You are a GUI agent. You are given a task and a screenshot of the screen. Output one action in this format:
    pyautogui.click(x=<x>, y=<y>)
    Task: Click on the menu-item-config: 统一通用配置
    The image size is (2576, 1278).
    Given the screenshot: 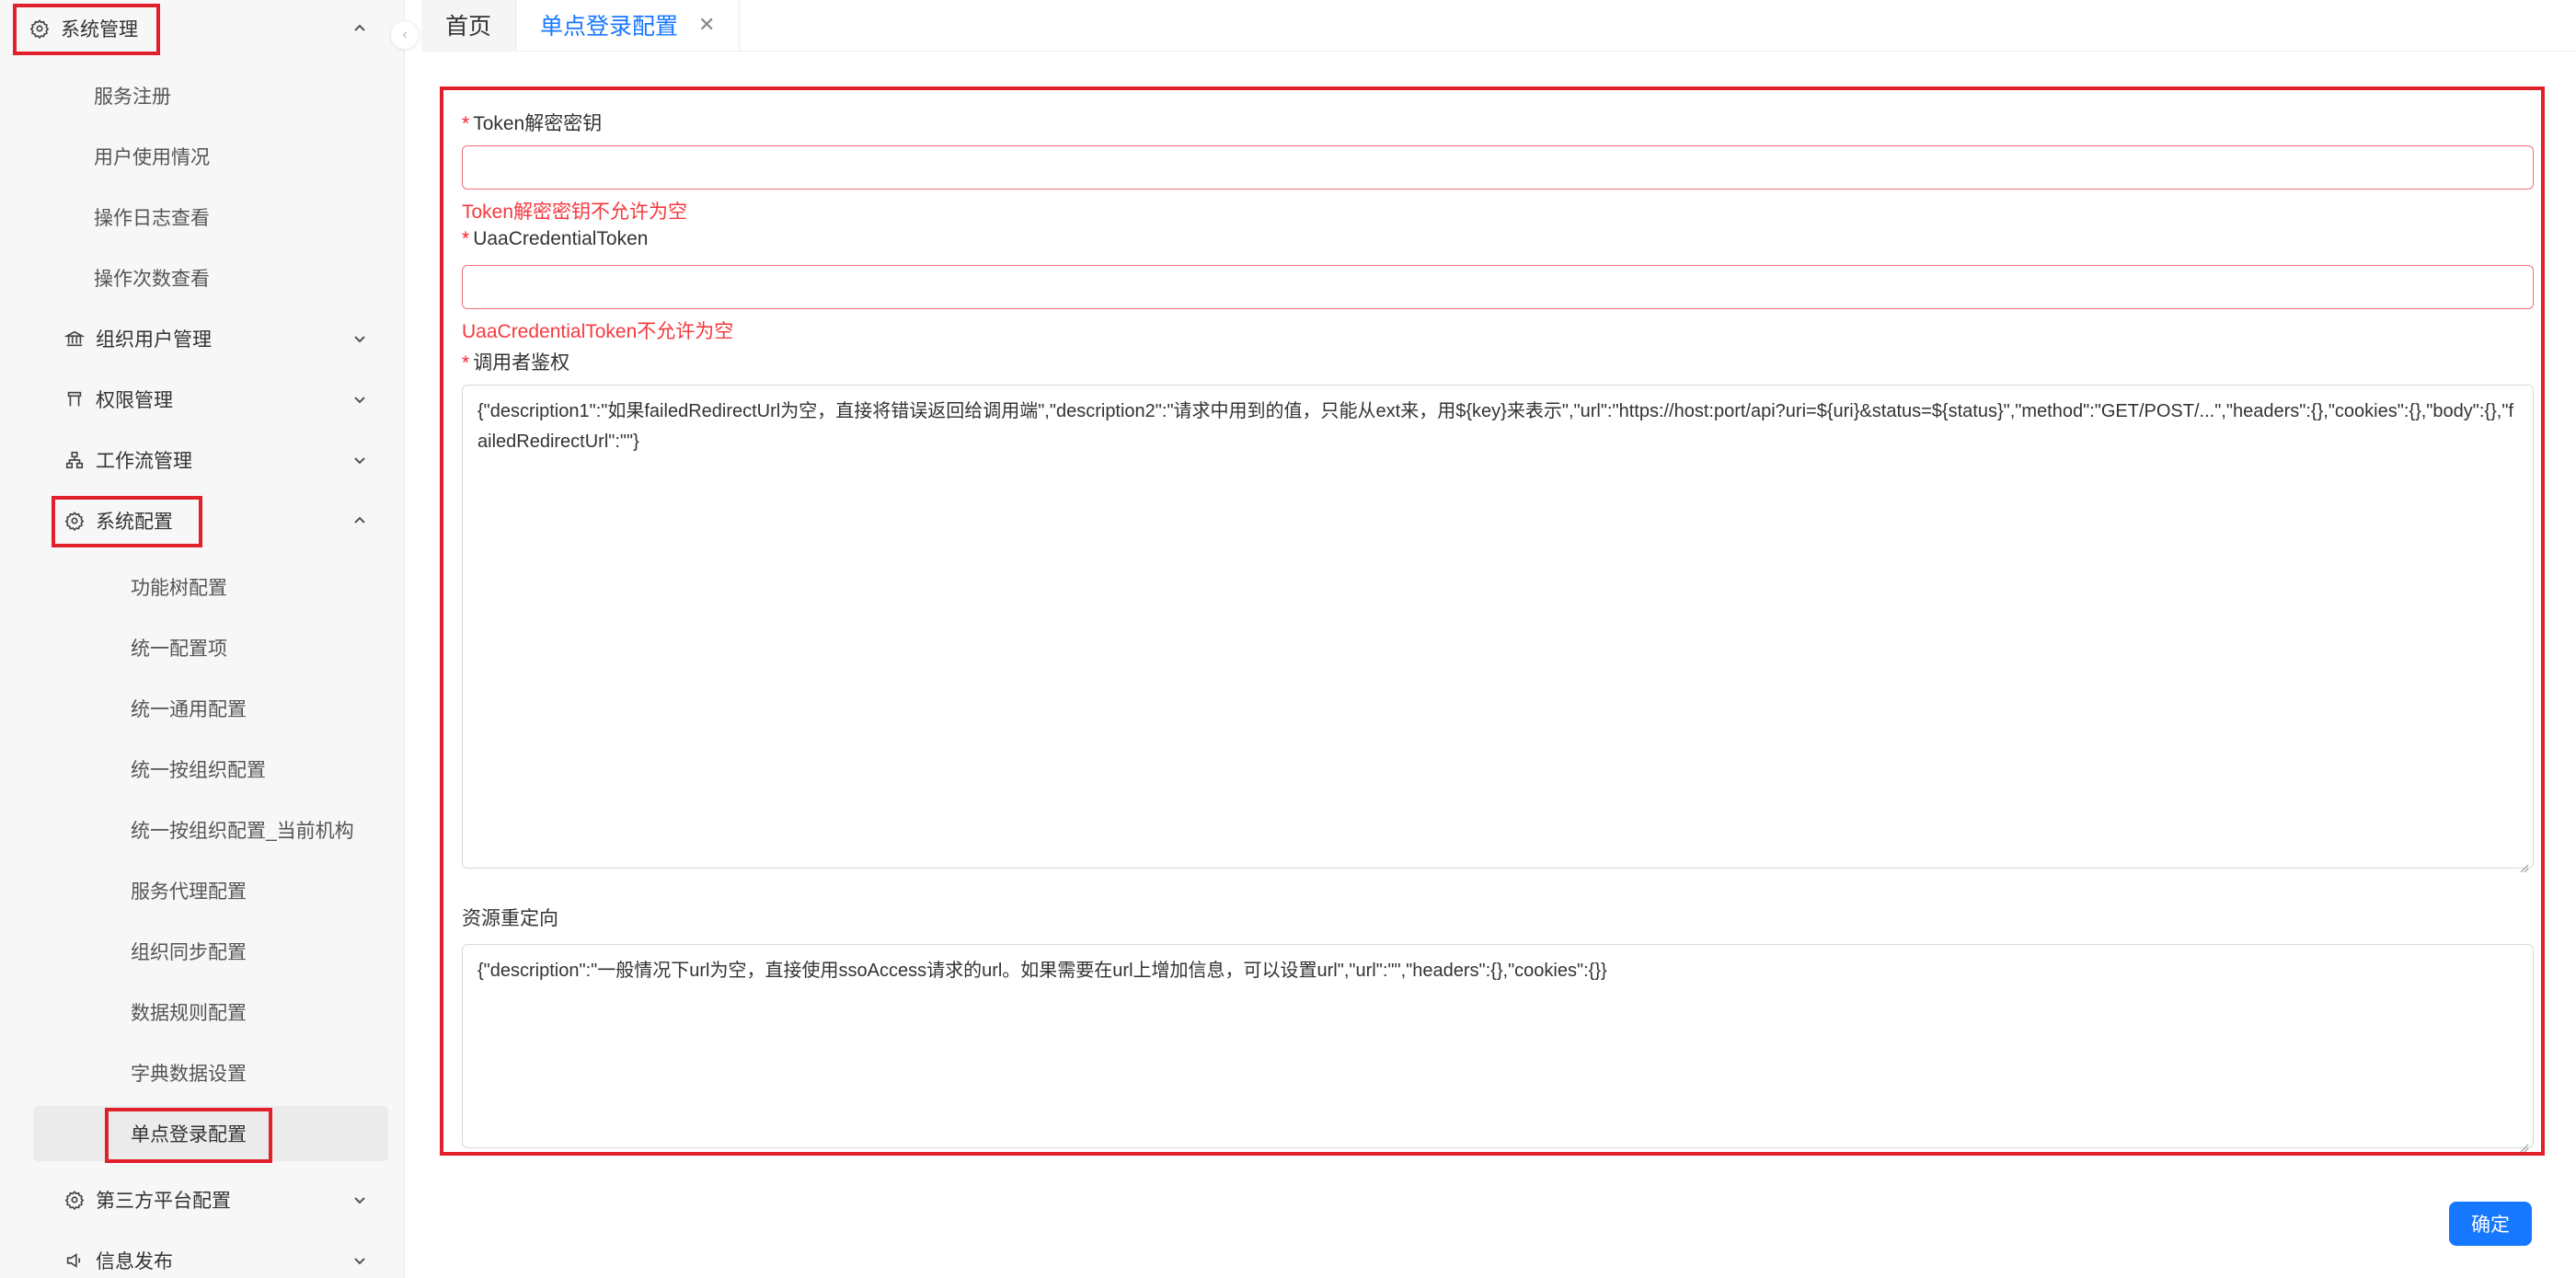 What is the action you would take?
    pyautogui.click(x=202, y=708)
    